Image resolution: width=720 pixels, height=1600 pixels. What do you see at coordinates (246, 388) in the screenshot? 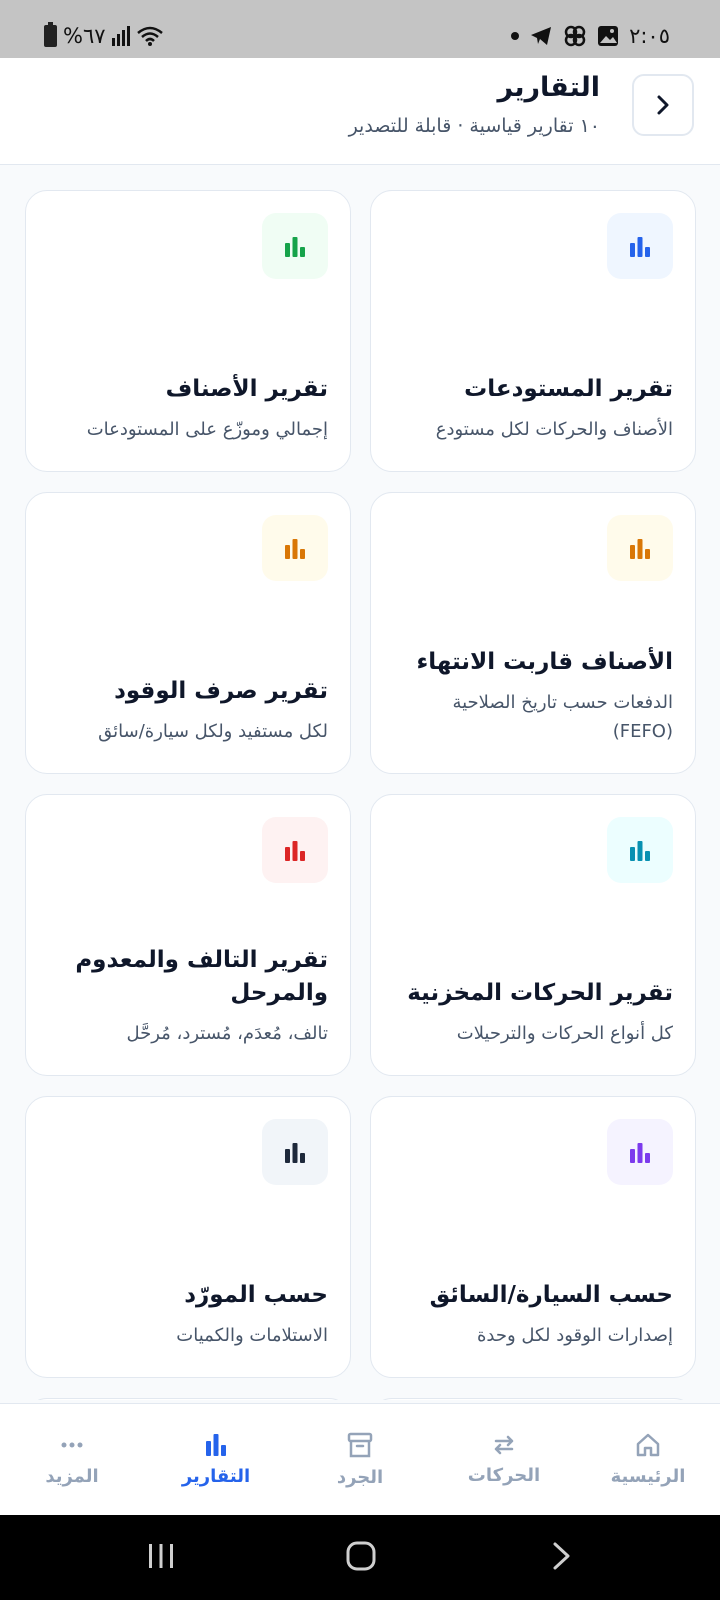
I see `report-title: تقرير الأصناف` at bounding box center [246, 388].